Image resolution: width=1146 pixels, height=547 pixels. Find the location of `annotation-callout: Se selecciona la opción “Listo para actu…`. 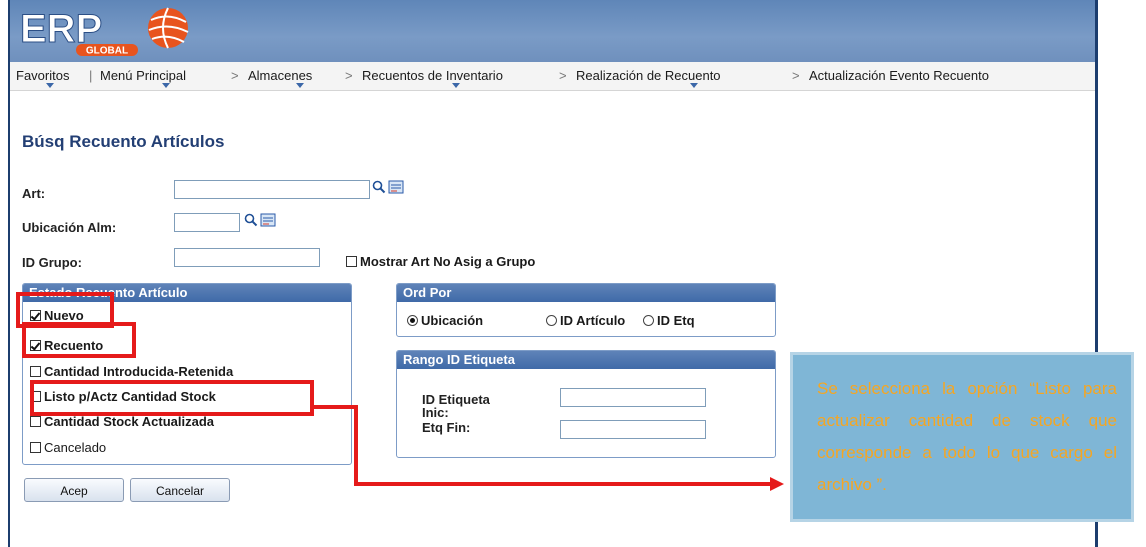

annotation-callout: Se selecciona la opción “Listo para actu… is located at coordinates (962, 437).